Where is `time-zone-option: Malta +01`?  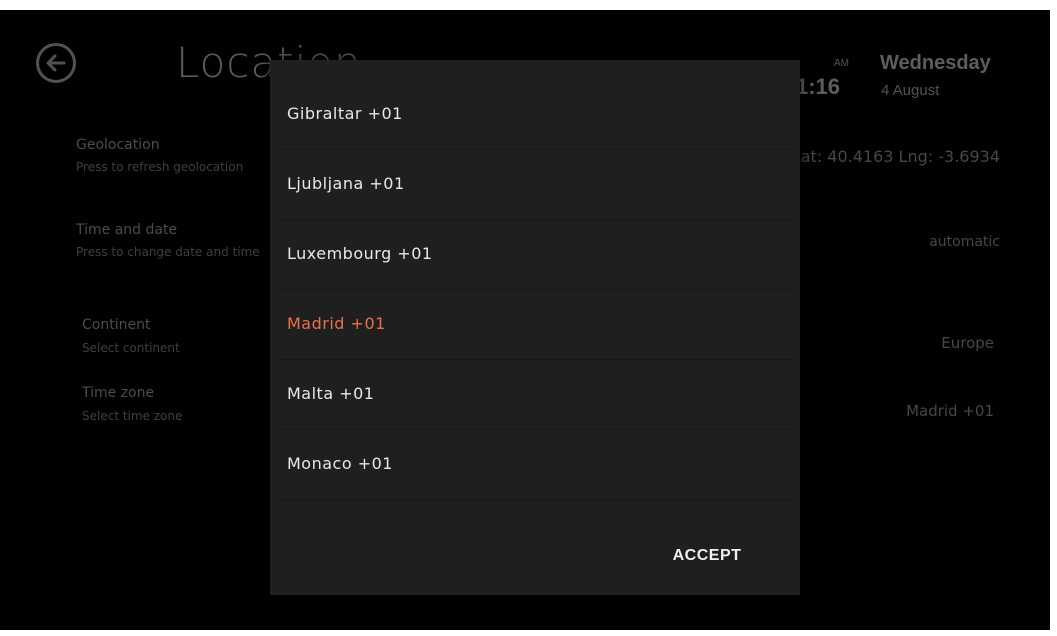 time-zone-option: Malta +01 is located at coordinates (535, 395).